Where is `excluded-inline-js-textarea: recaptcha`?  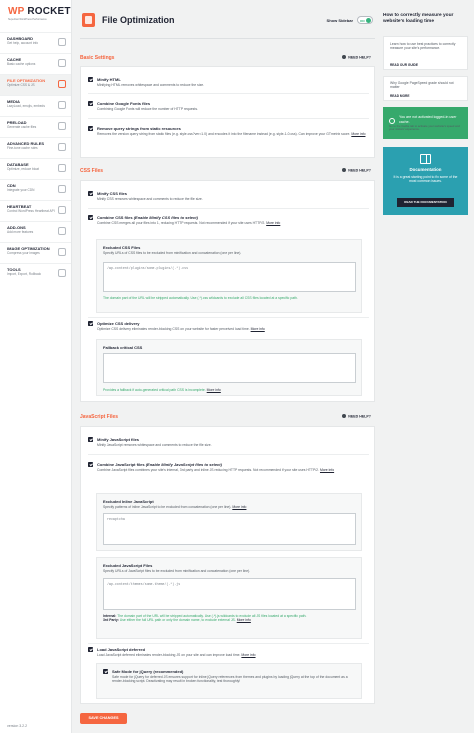 excluded-inline-js-textarea: recaptcha is located at coordinates (229, 529).